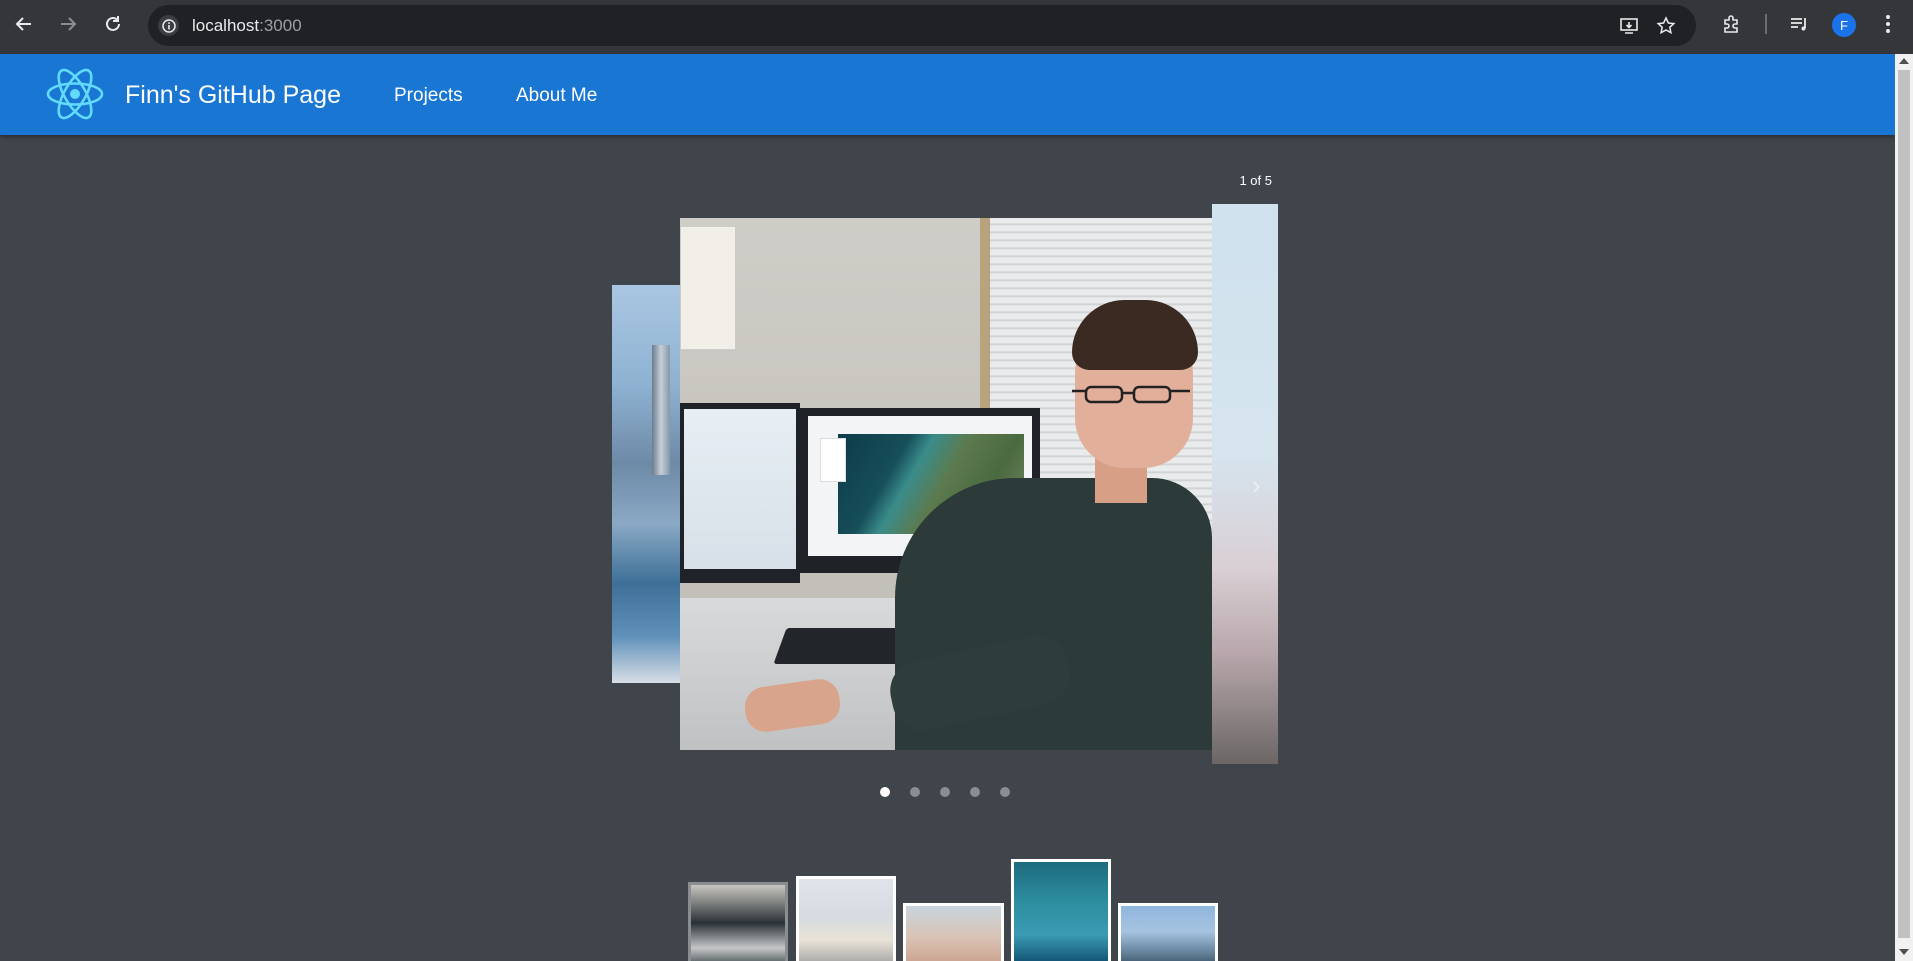  Describe the element at coordinates (168, 25) in the screenshot. I see `site-info-icon` at that location.